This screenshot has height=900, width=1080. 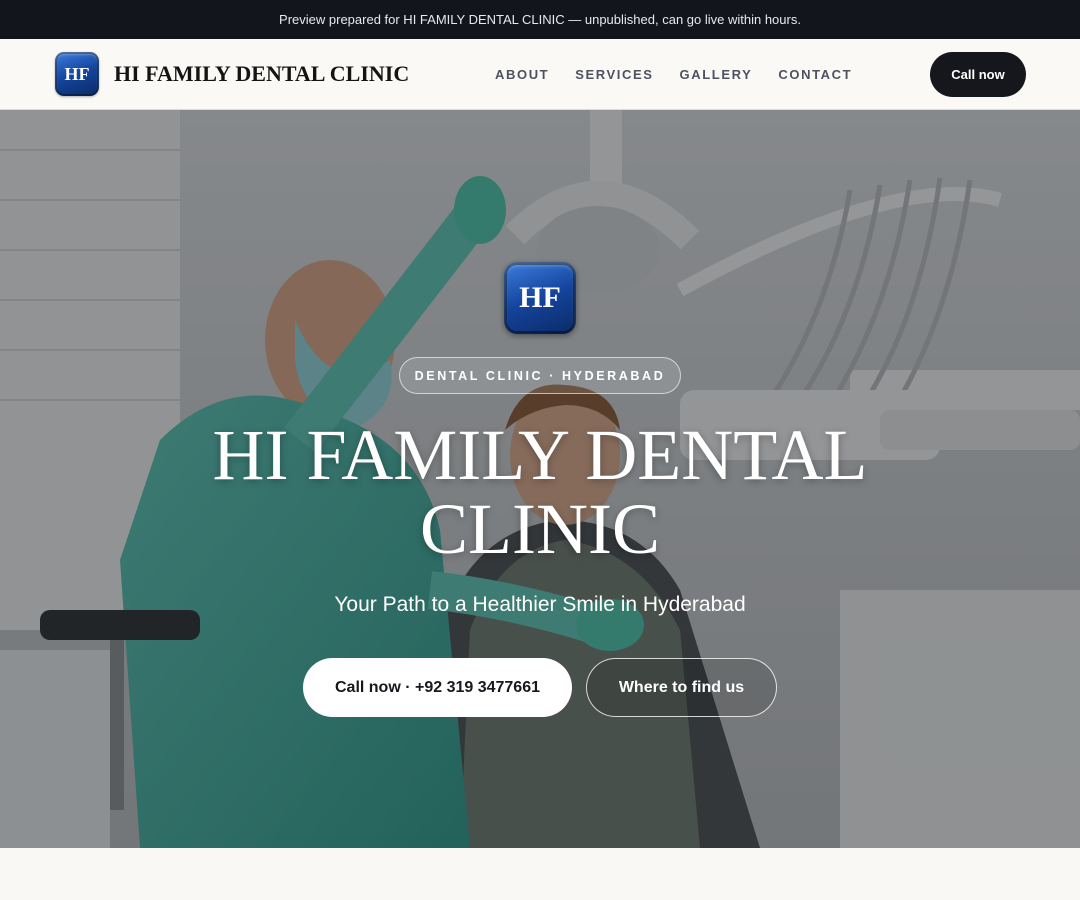 What do you see at coordinates (681, 687) in the screenshot?
I see `where-to-find-us-button: Where to find us` at bounding box center [681, 687].